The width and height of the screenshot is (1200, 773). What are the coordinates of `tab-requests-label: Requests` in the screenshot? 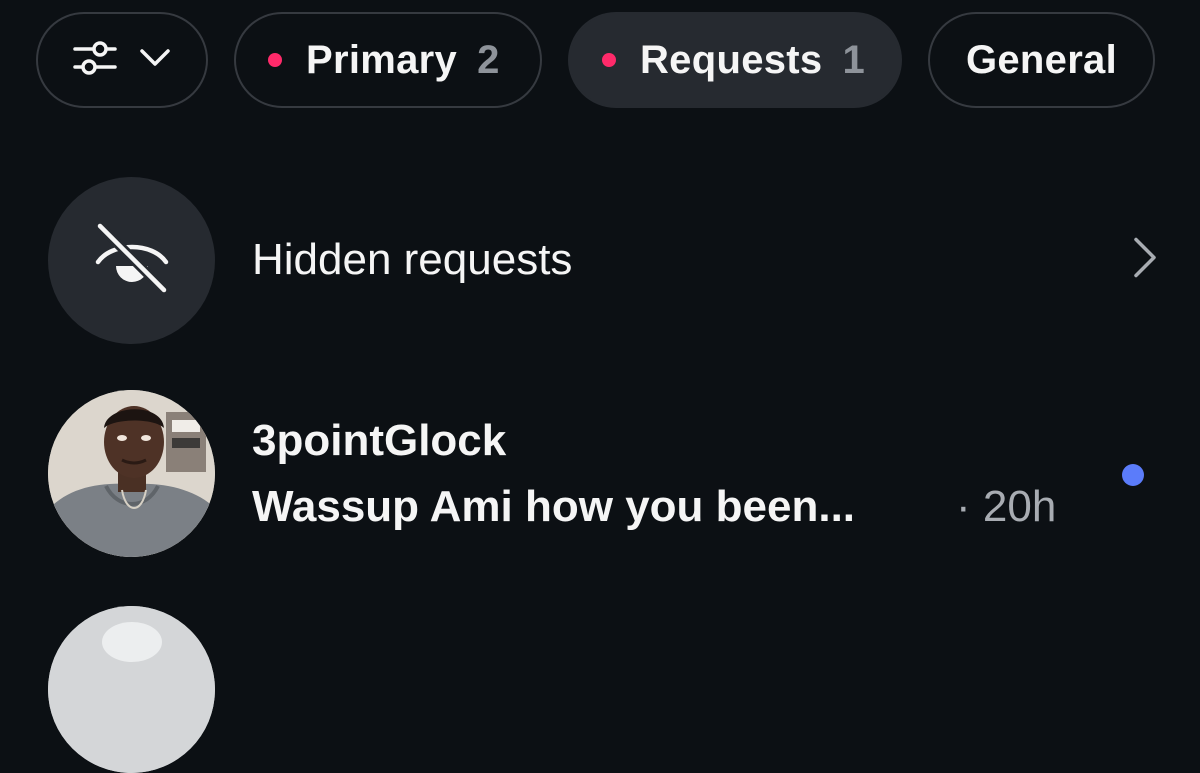 It's located at (731, 59).